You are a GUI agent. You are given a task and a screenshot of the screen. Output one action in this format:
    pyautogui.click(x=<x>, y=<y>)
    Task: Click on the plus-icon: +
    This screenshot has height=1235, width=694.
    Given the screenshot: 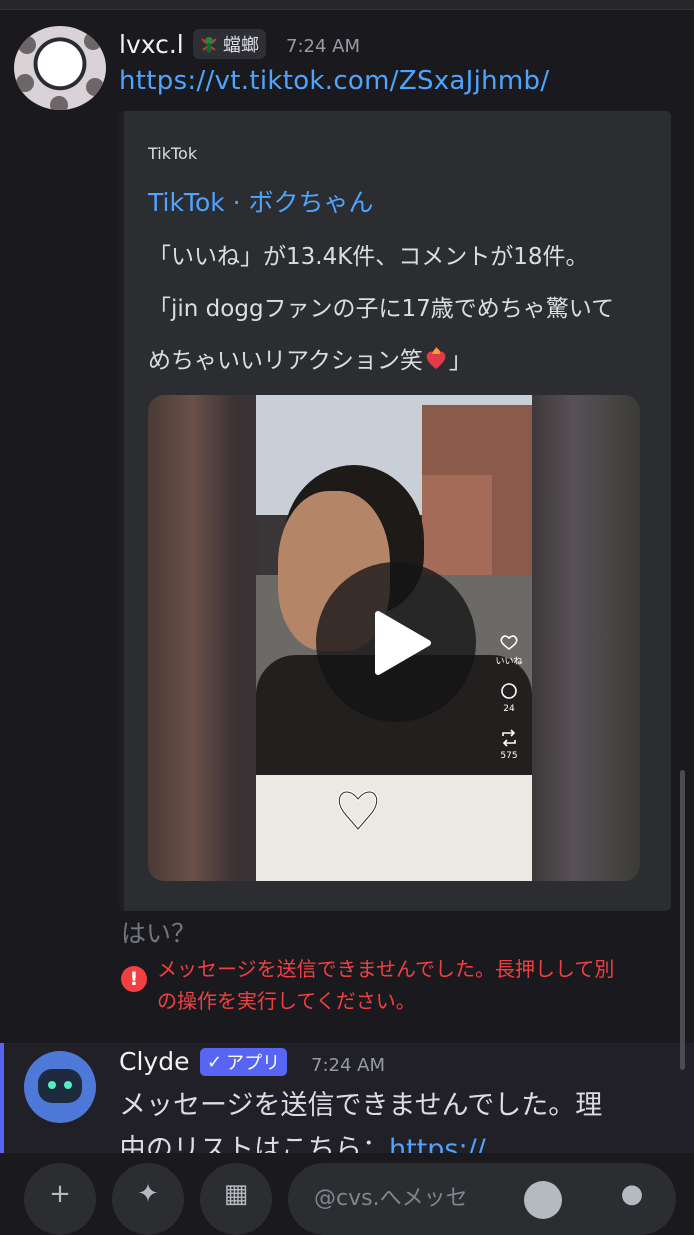 What is the action you would take?
    pyautogui.click(x=60, y=1194)
    